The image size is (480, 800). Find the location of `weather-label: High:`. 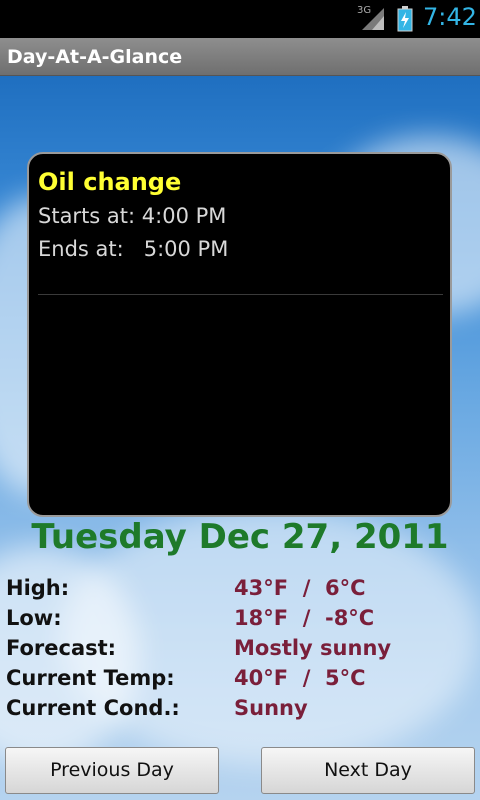

weather-label: High: is located at coordinates (38, 588).